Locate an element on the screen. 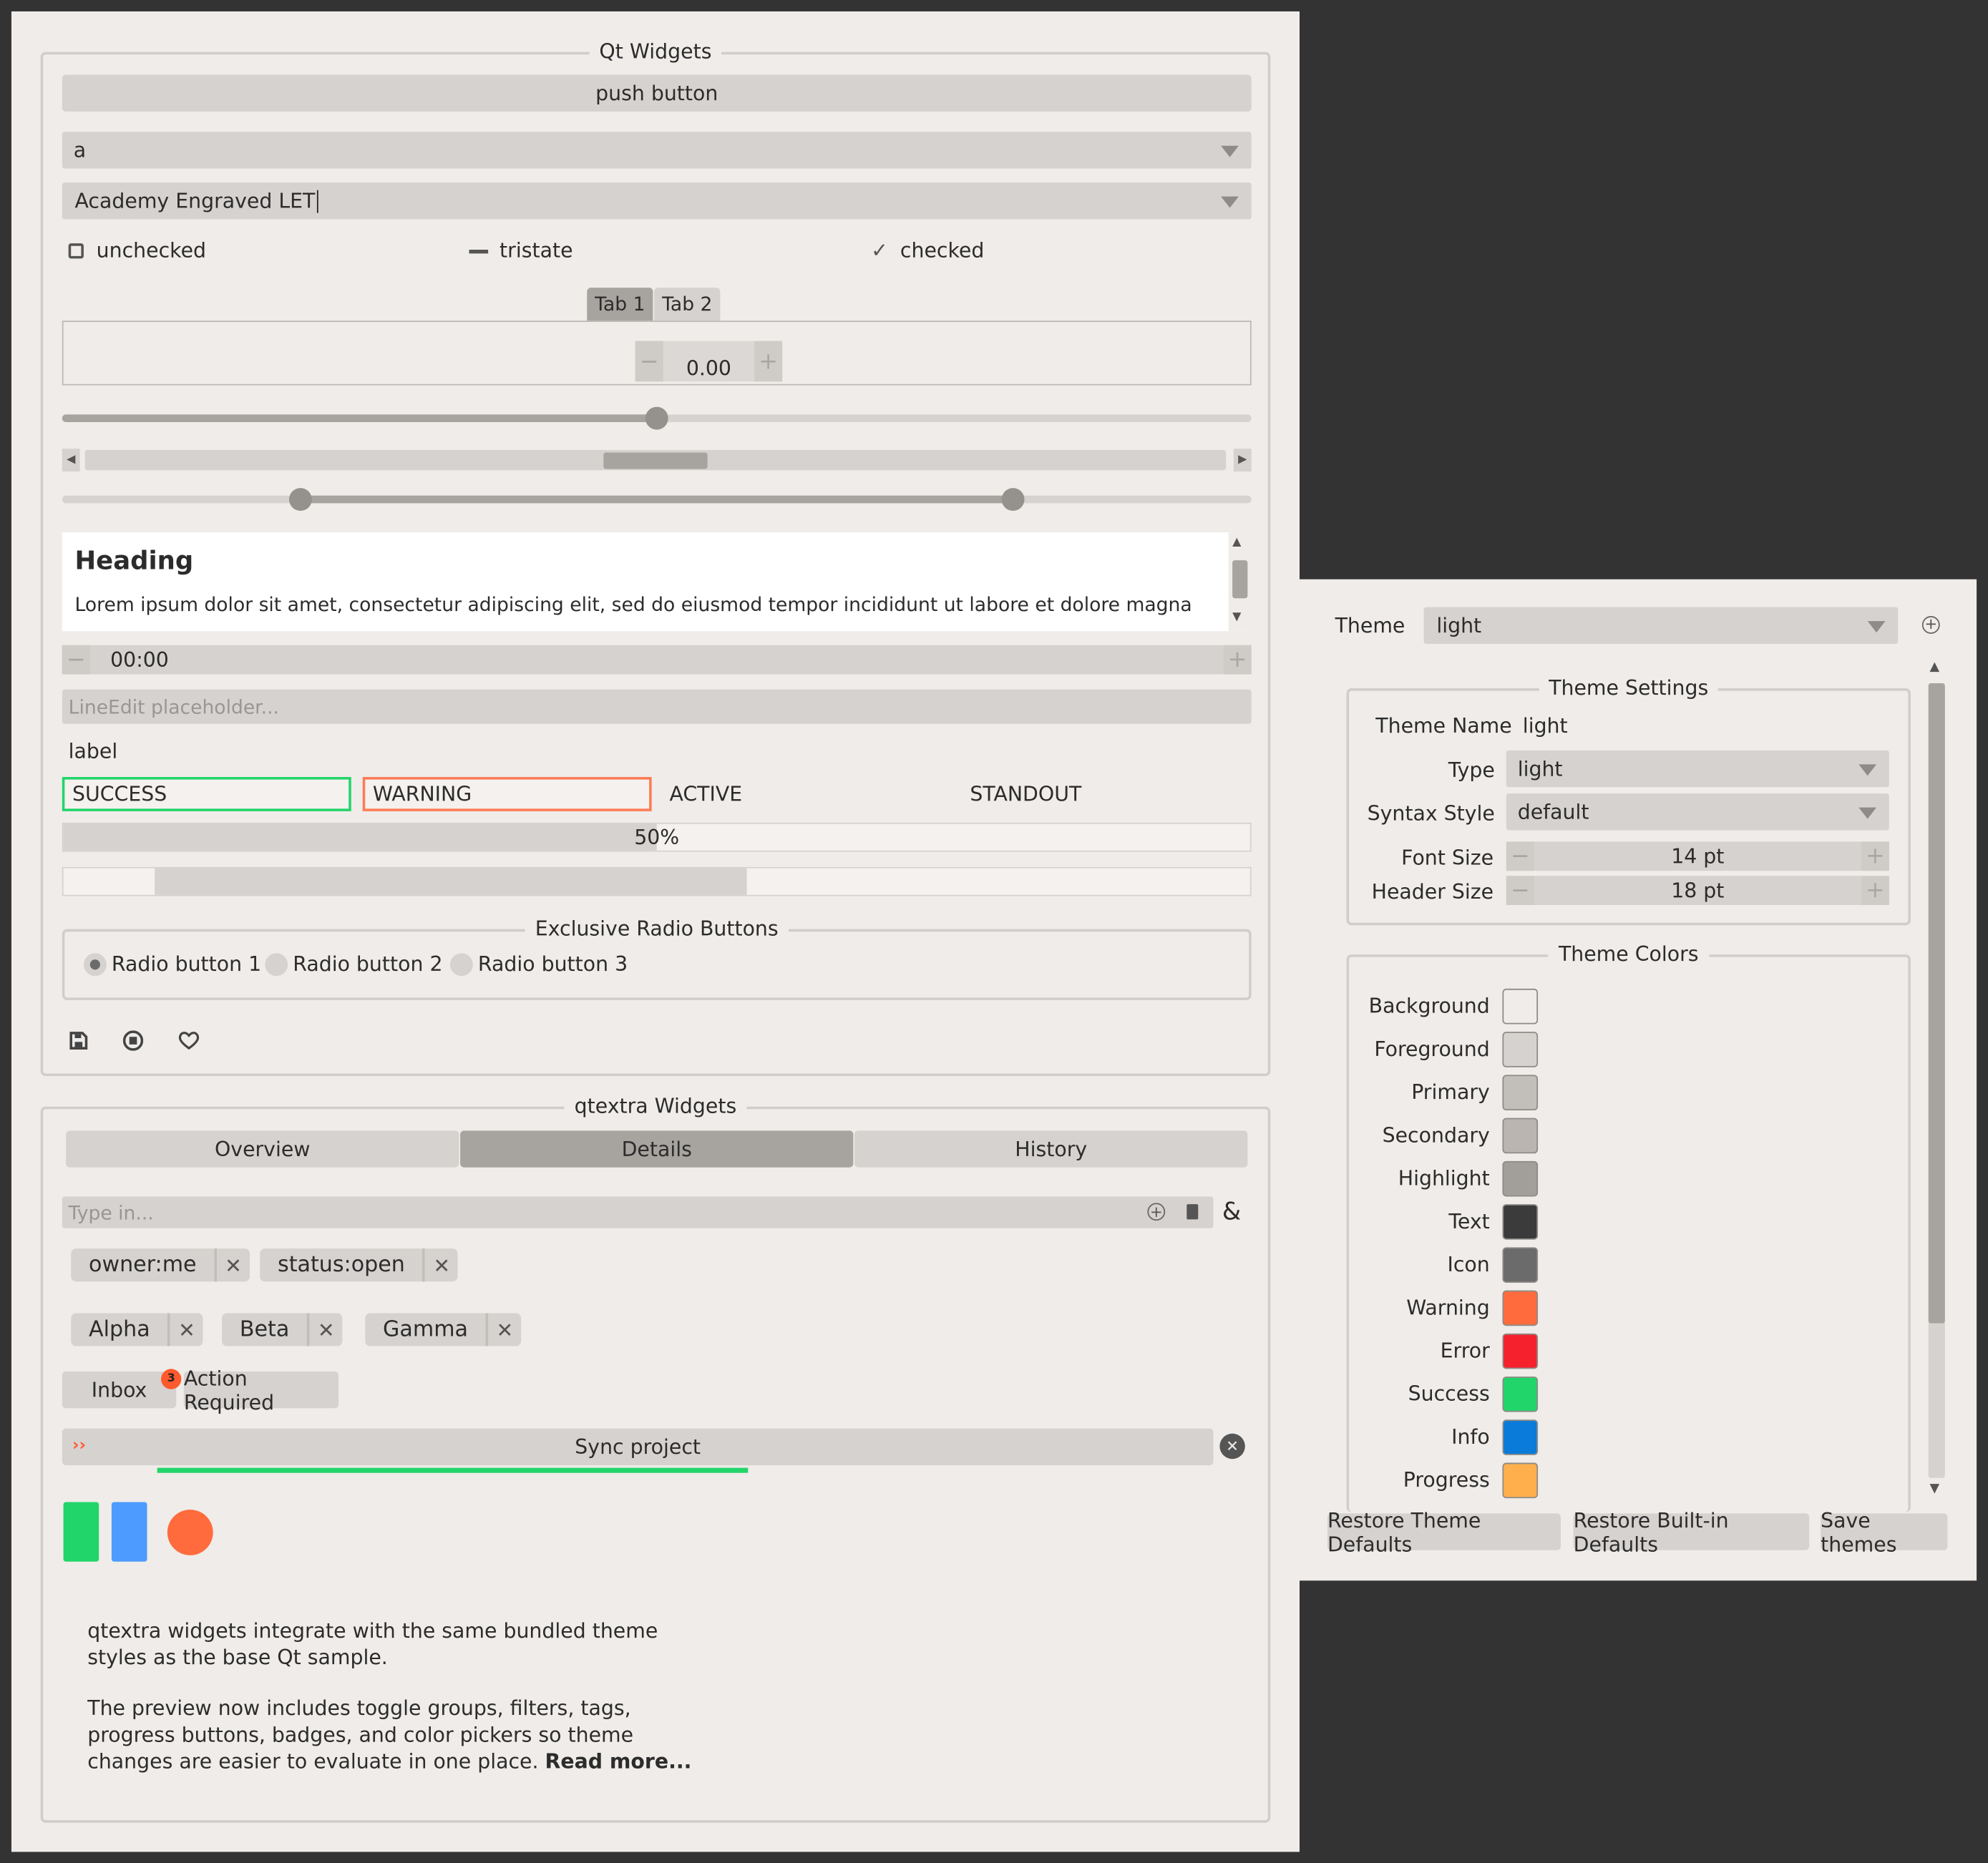  font-size-spinbox: − 14 pt + is located at coordinates (1697, 856).